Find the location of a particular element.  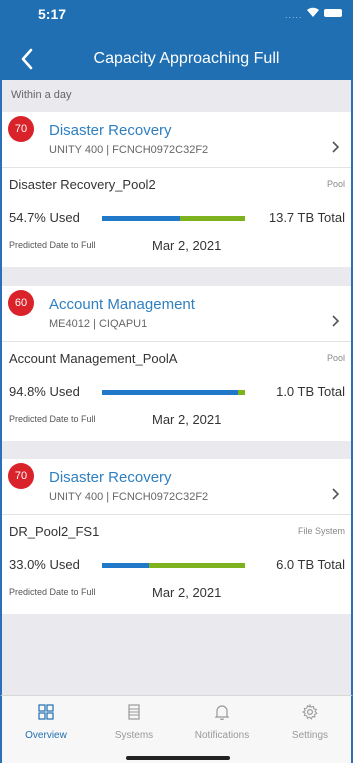

back-icon is located at coordinates (27, 59).